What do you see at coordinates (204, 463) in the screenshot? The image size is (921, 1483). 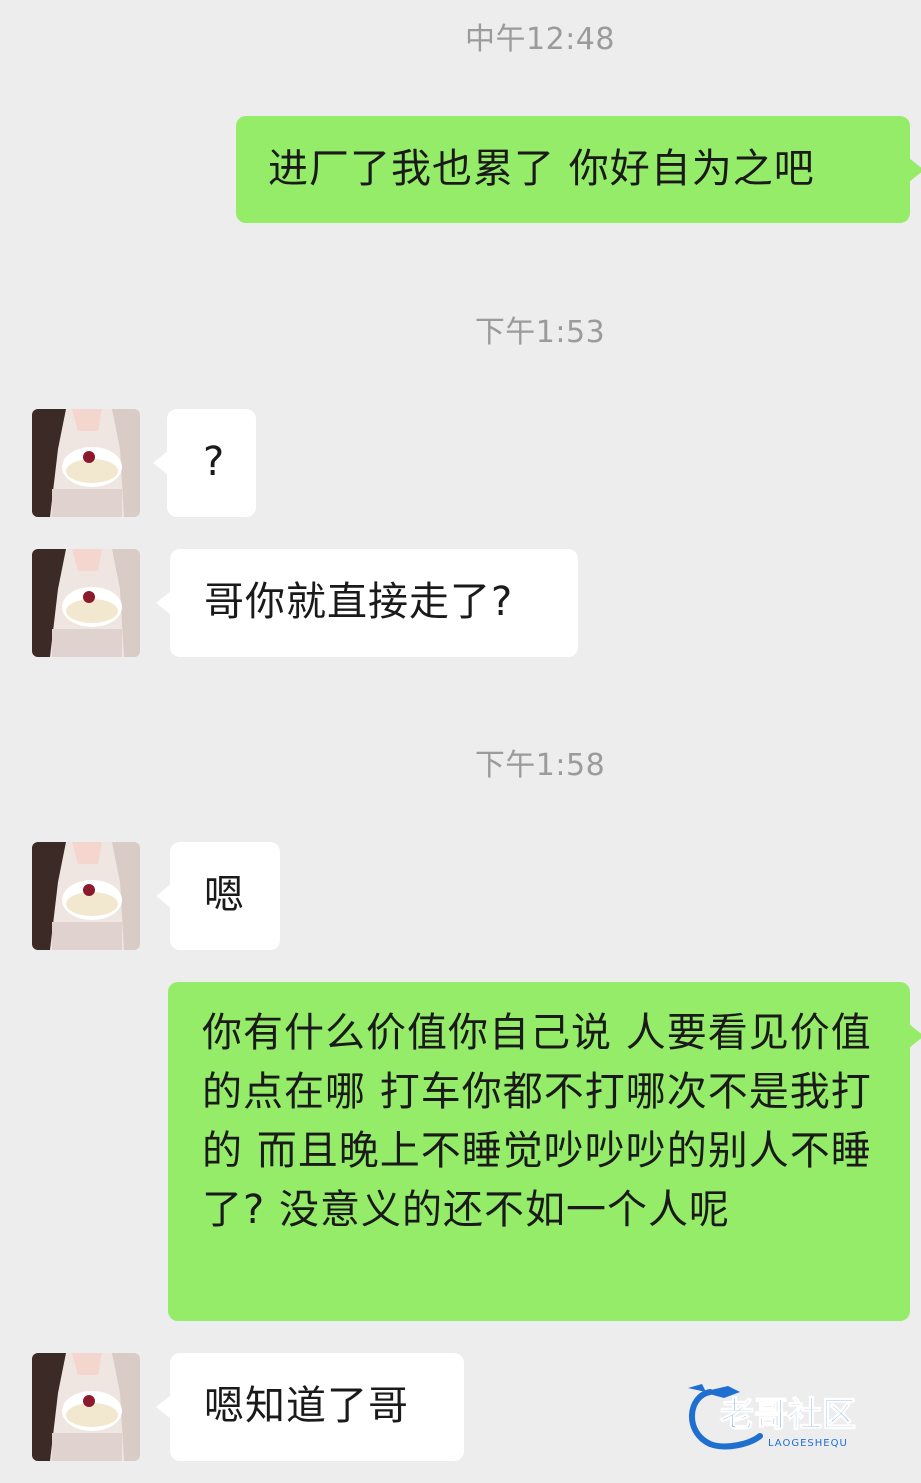 I see `message-bubble-incoming: ?` at bounding box center [204, 463].